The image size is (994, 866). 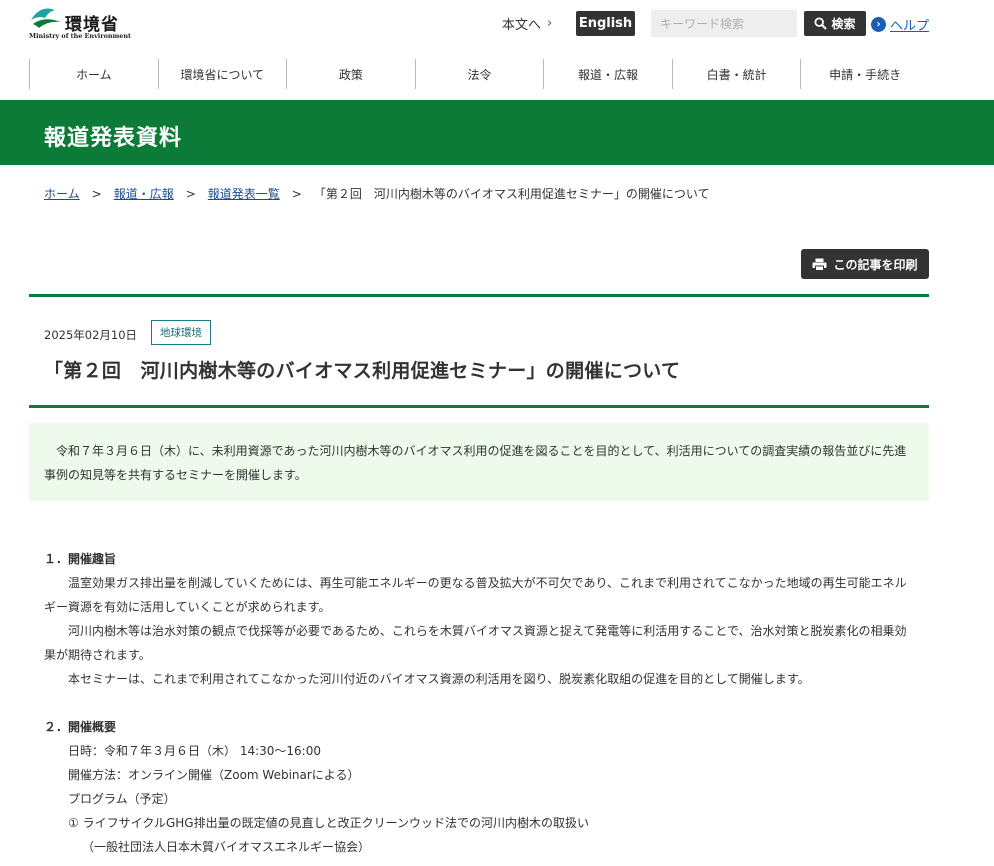 I want to click on section-heading-purpose: １．開催趣旨, so click(x=80, y=559).